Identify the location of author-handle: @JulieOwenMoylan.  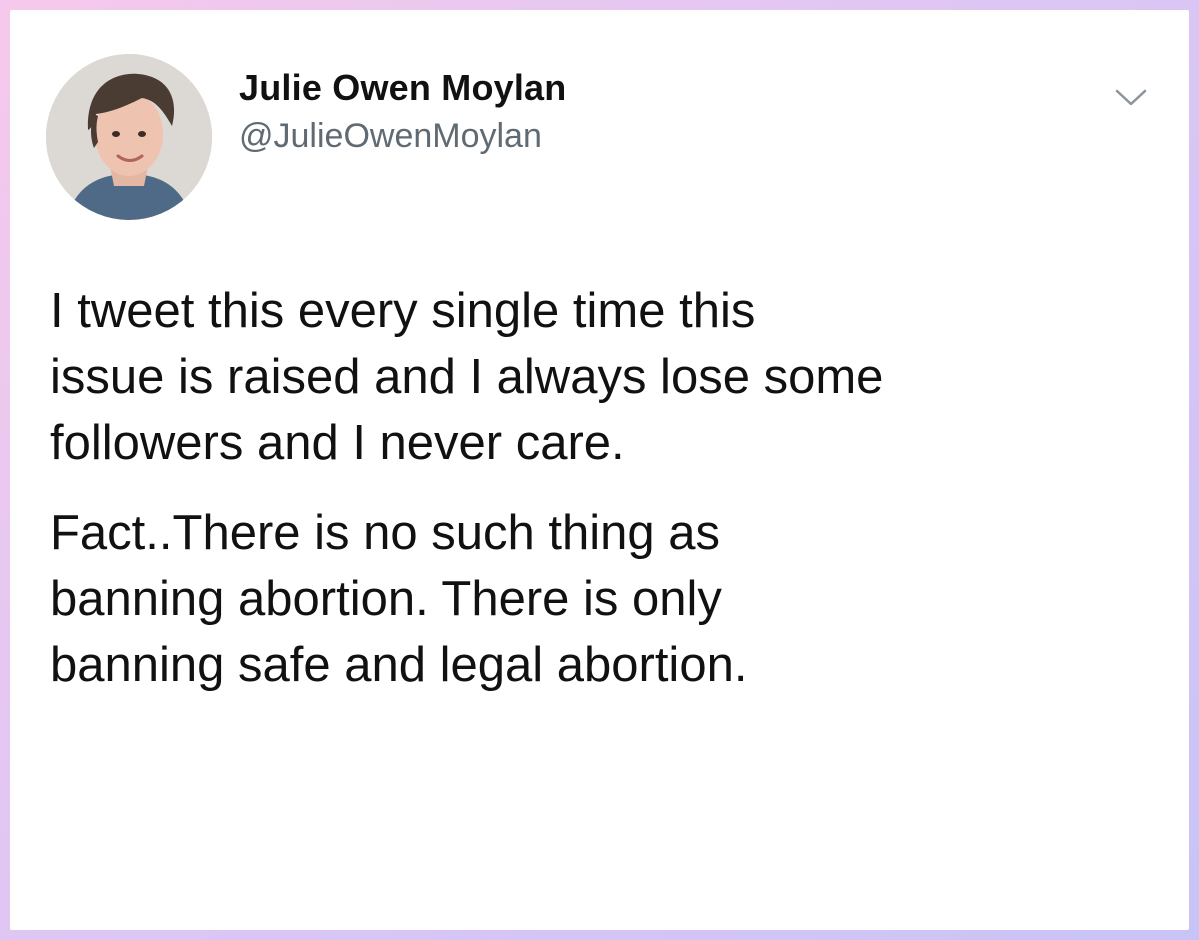
(402, 136).